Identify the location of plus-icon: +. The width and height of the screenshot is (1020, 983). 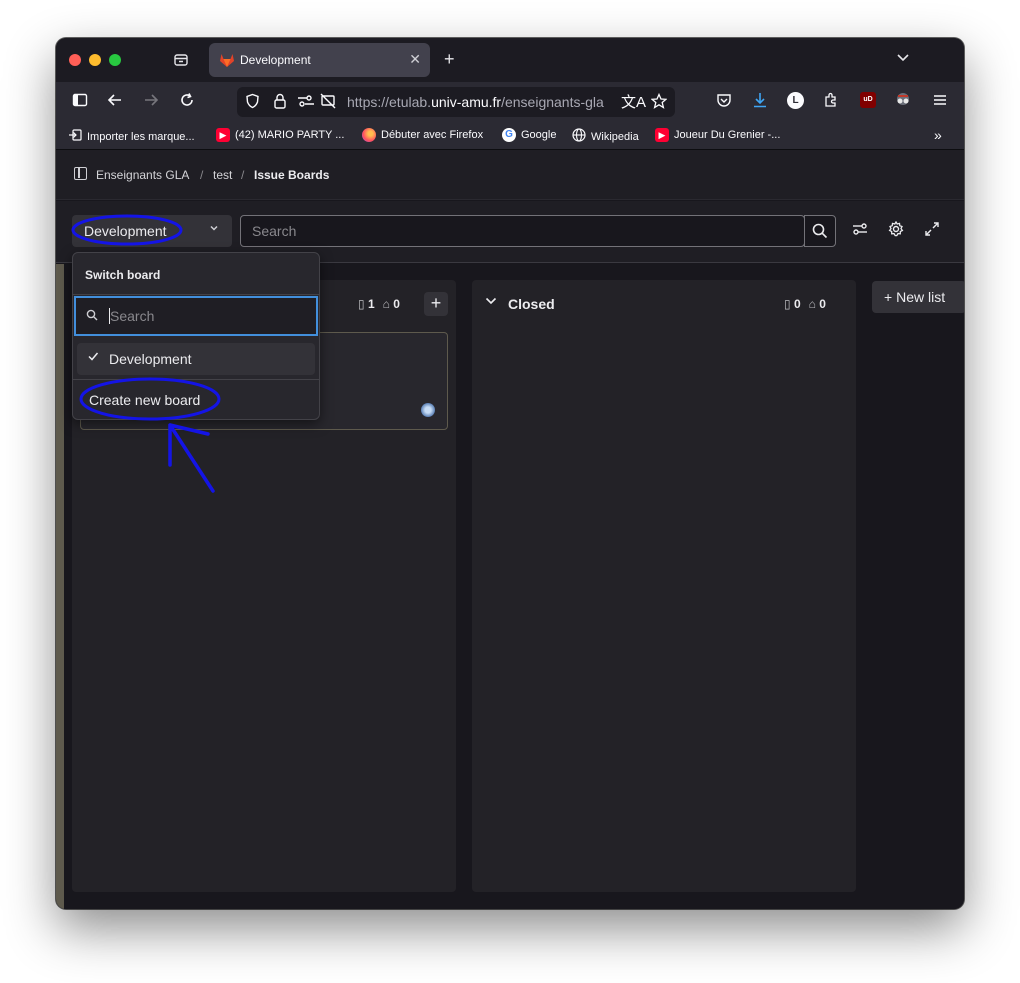
(888, 297).